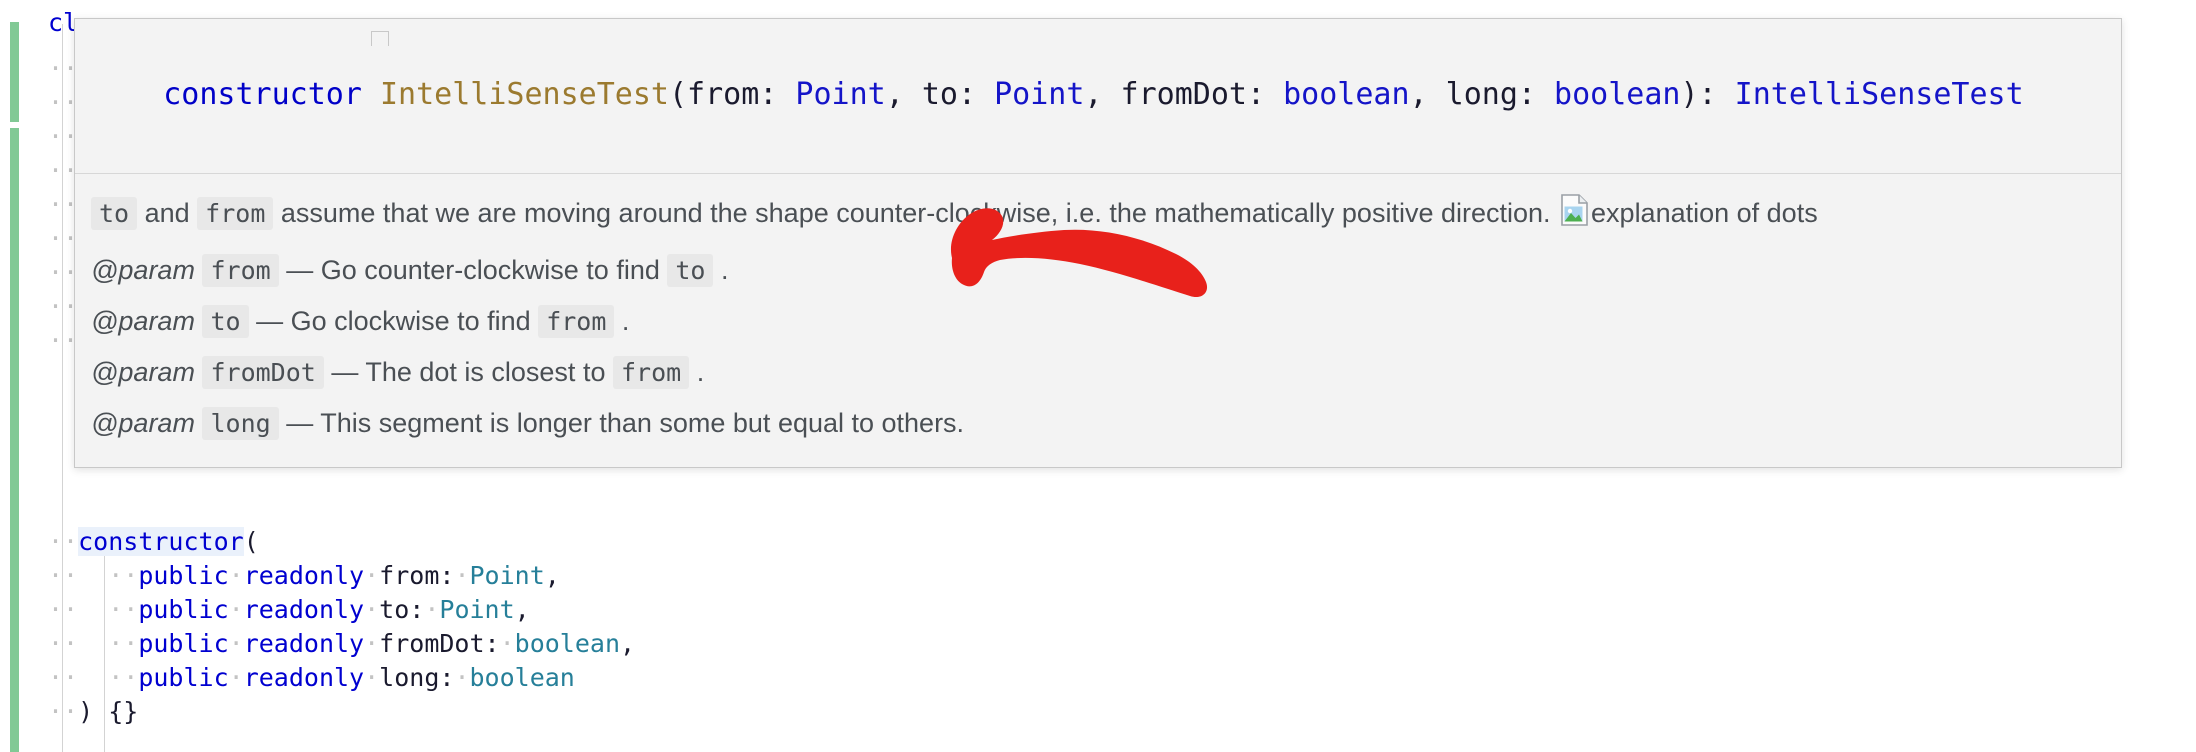 The height and width of the screenshot is (752, 2196). I want to click on broken-image-alt-text: explanation of dots, so click(1704, 213).